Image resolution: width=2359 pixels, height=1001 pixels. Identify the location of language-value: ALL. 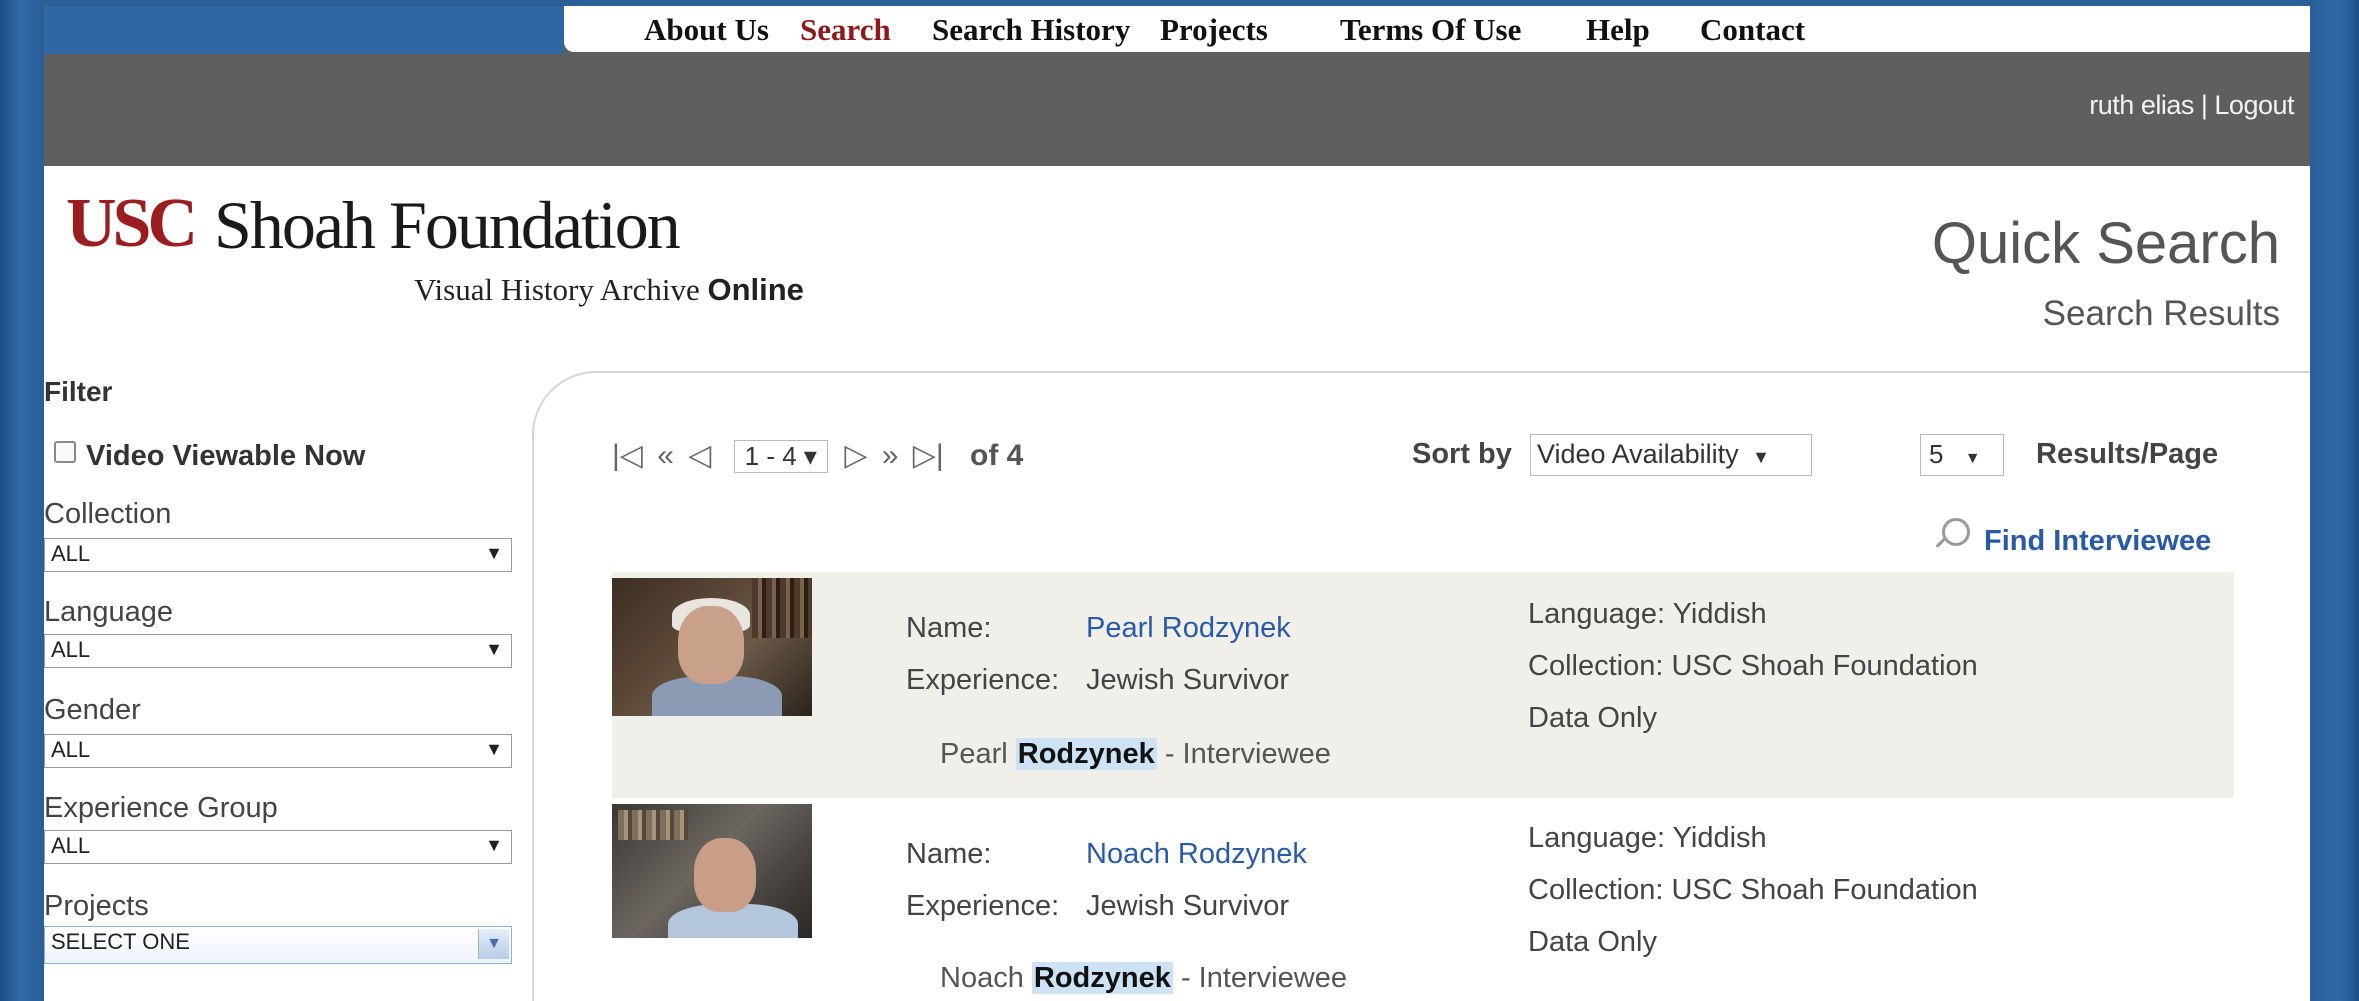
(71, 649).